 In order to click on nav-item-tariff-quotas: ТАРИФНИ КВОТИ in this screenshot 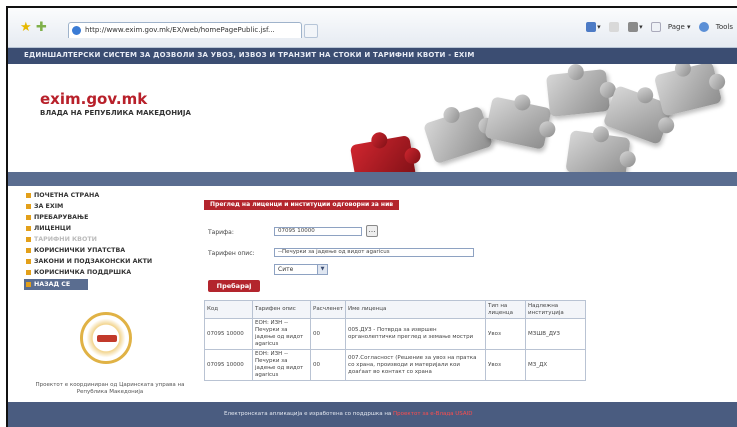, I will do `click(110, 239)`.